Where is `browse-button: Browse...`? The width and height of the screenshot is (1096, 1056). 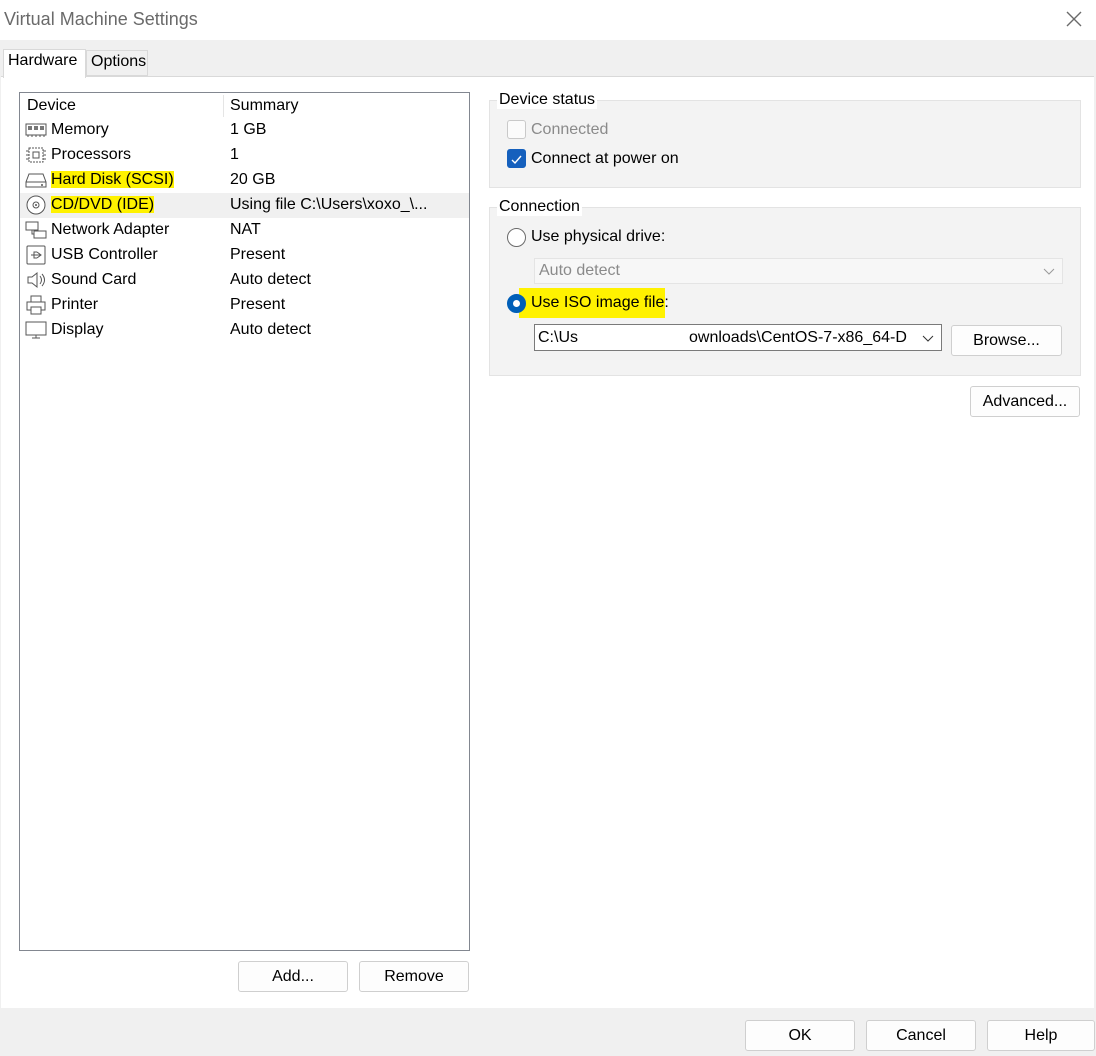 browse-button: Browse... is located at coordinates (1006, 340).